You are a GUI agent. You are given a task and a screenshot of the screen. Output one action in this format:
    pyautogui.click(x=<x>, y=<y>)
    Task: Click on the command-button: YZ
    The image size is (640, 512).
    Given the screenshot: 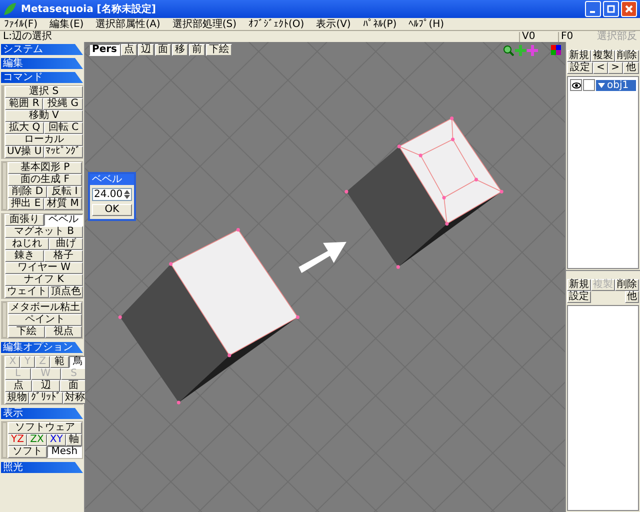 What is the action you would take?
    pyautogui.click(x=18, y=440)
    